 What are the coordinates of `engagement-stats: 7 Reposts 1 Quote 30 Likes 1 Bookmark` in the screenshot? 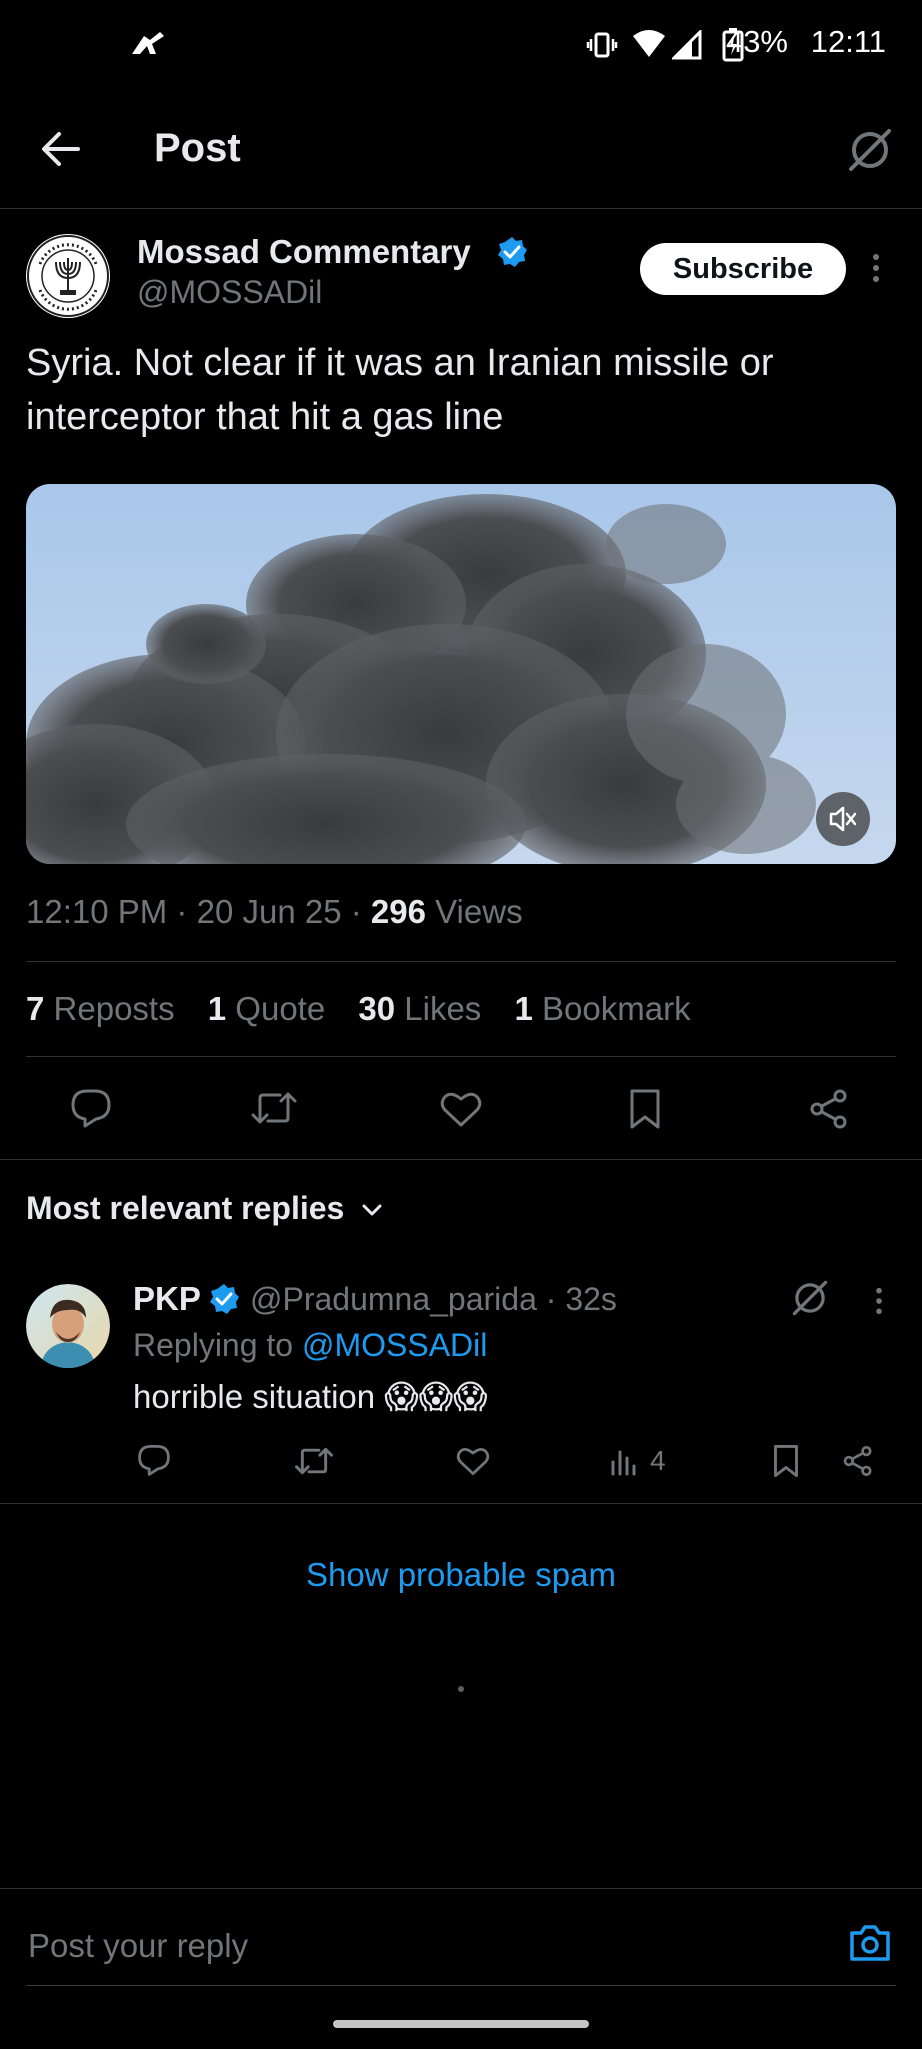 It's located at (370, 1009).